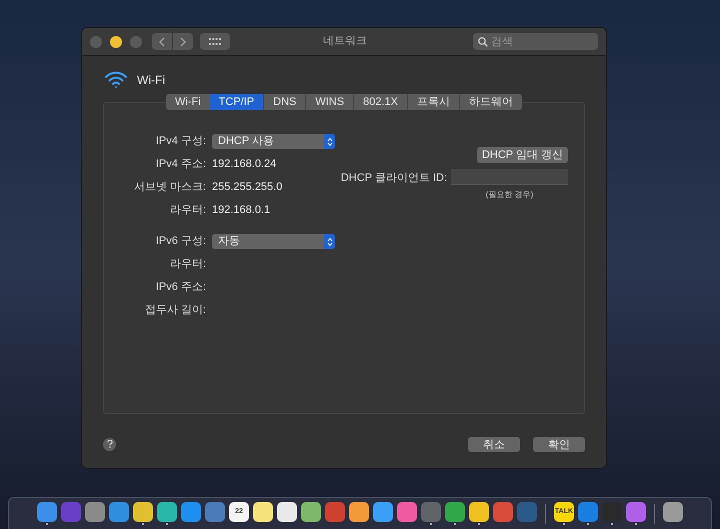  What do you see at coordinates (509, 195) in the screenshot?
I see `client-id-hint: (필요한 경우)` at bounding box center [509, 195].